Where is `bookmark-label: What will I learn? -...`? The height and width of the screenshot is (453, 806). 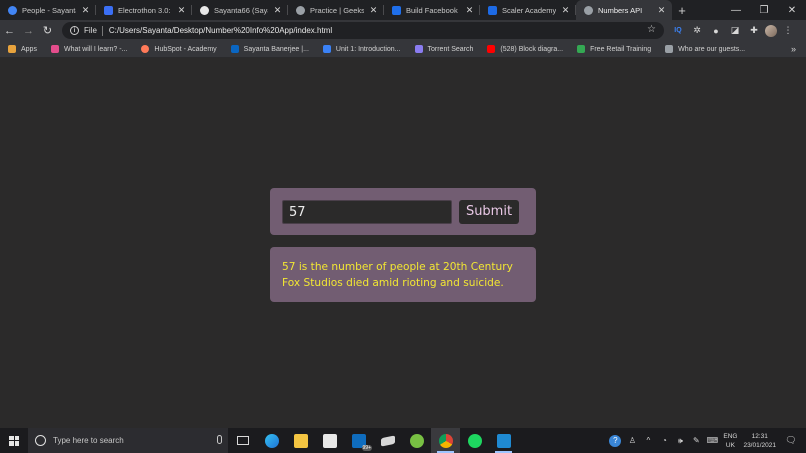
bookmark-label: What will I learn? -... is located at coordinates (95, 49).